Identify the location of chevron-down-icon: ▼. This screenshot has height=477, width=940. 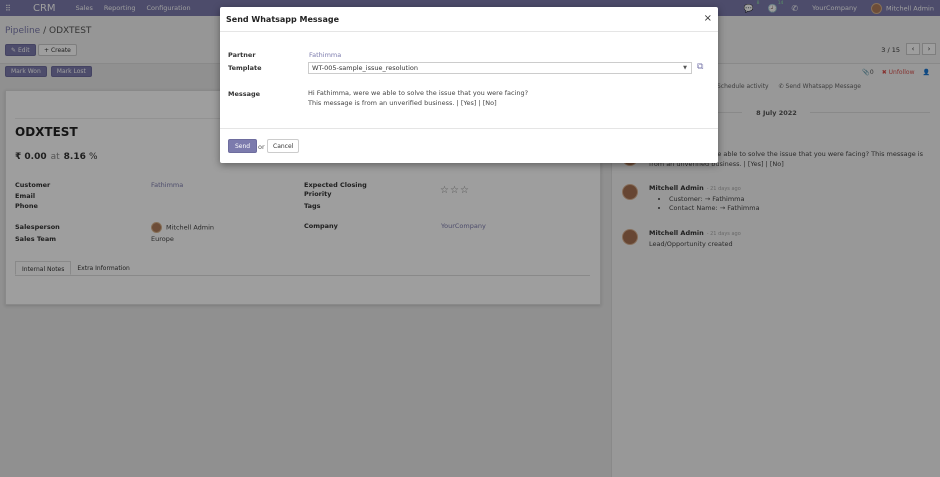
(685, 68).